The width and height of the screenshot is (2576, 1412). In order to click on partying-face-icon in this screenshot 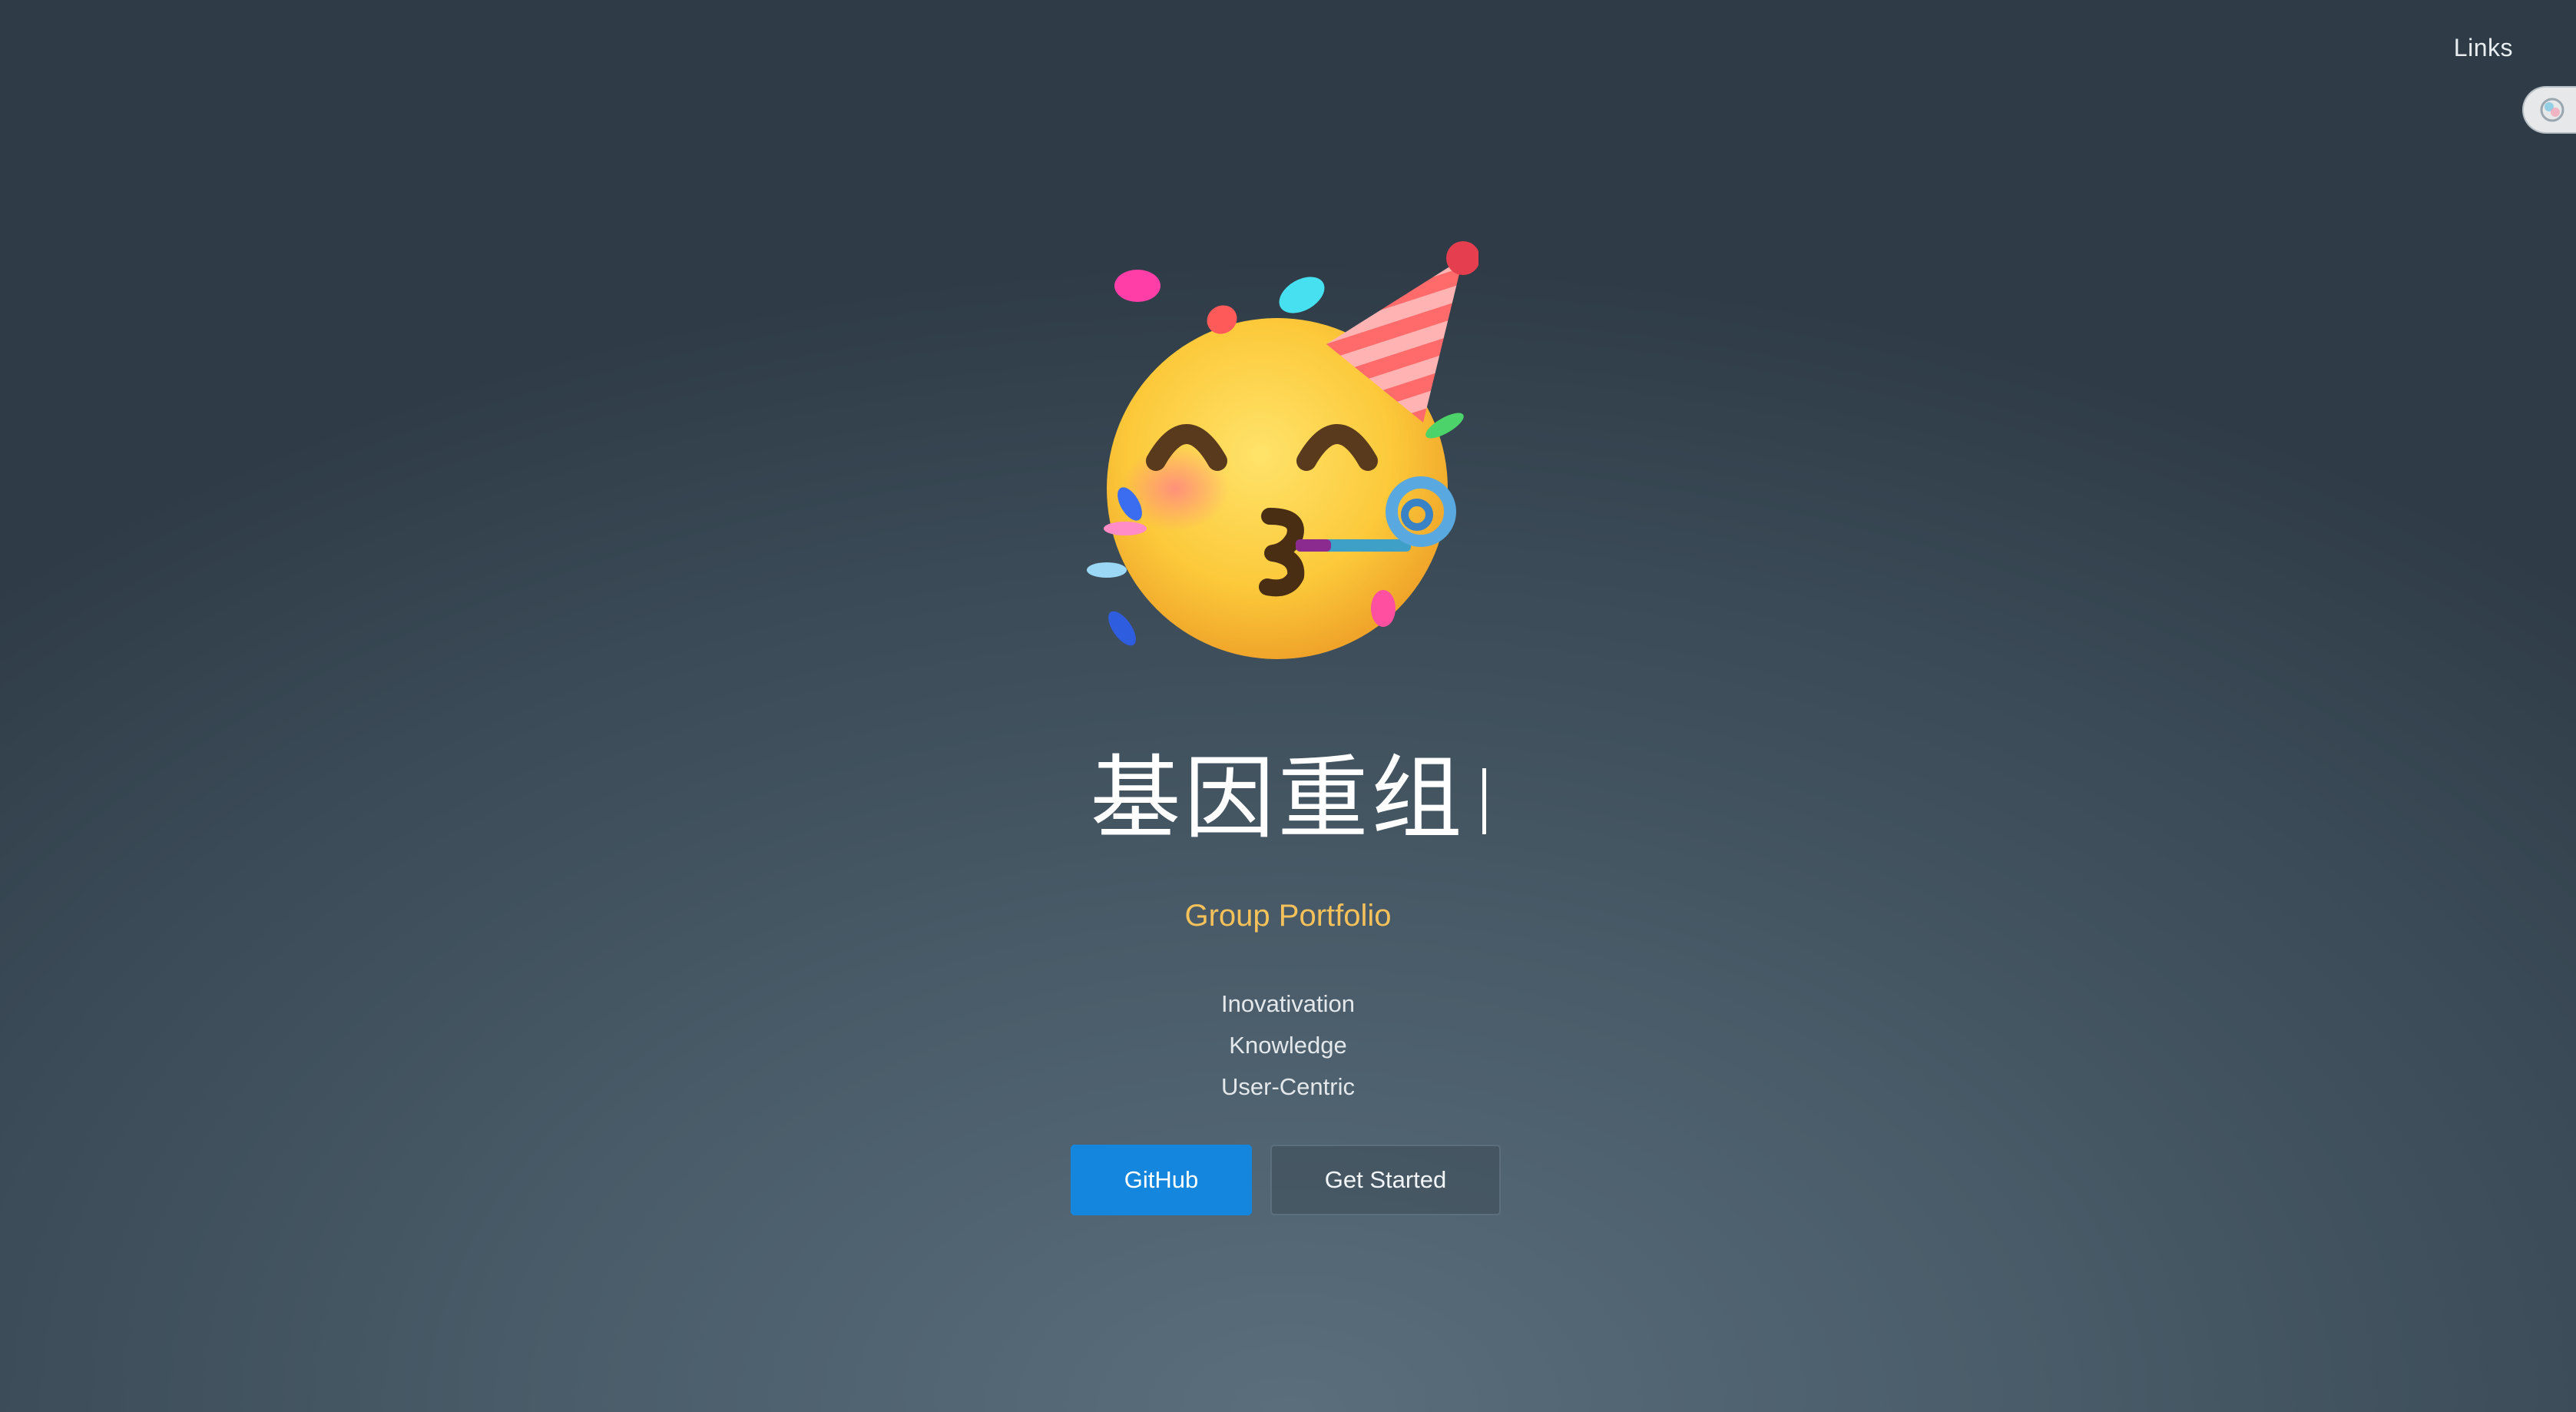, I will do `click(1282, 450)`.